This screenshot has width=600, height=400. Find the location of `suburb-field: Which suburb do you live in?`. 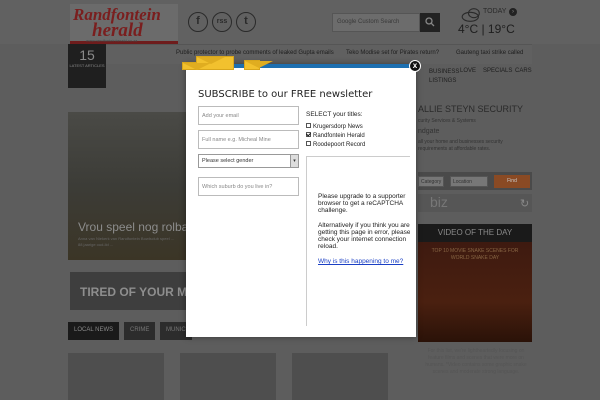

suburb-field: Which suburb do you live in? is located at coordinates (248, 186).